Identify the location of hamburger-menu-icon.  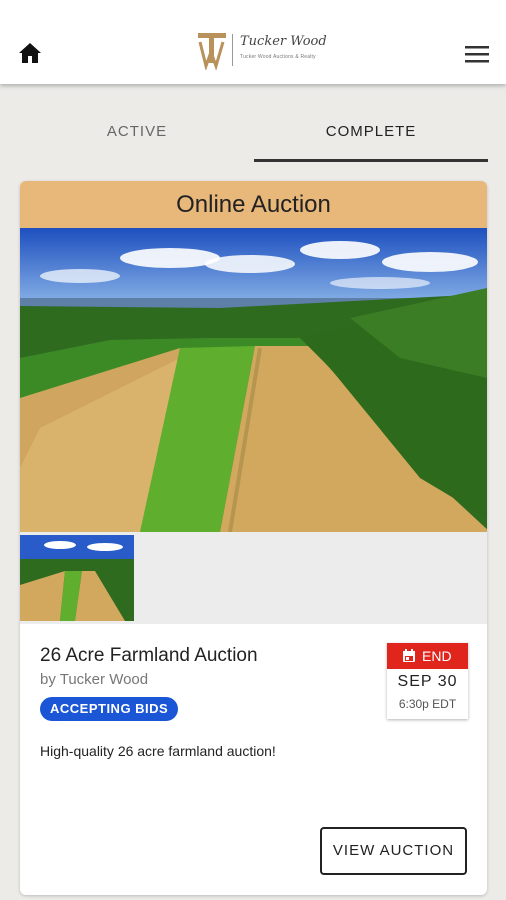
(477, 54).